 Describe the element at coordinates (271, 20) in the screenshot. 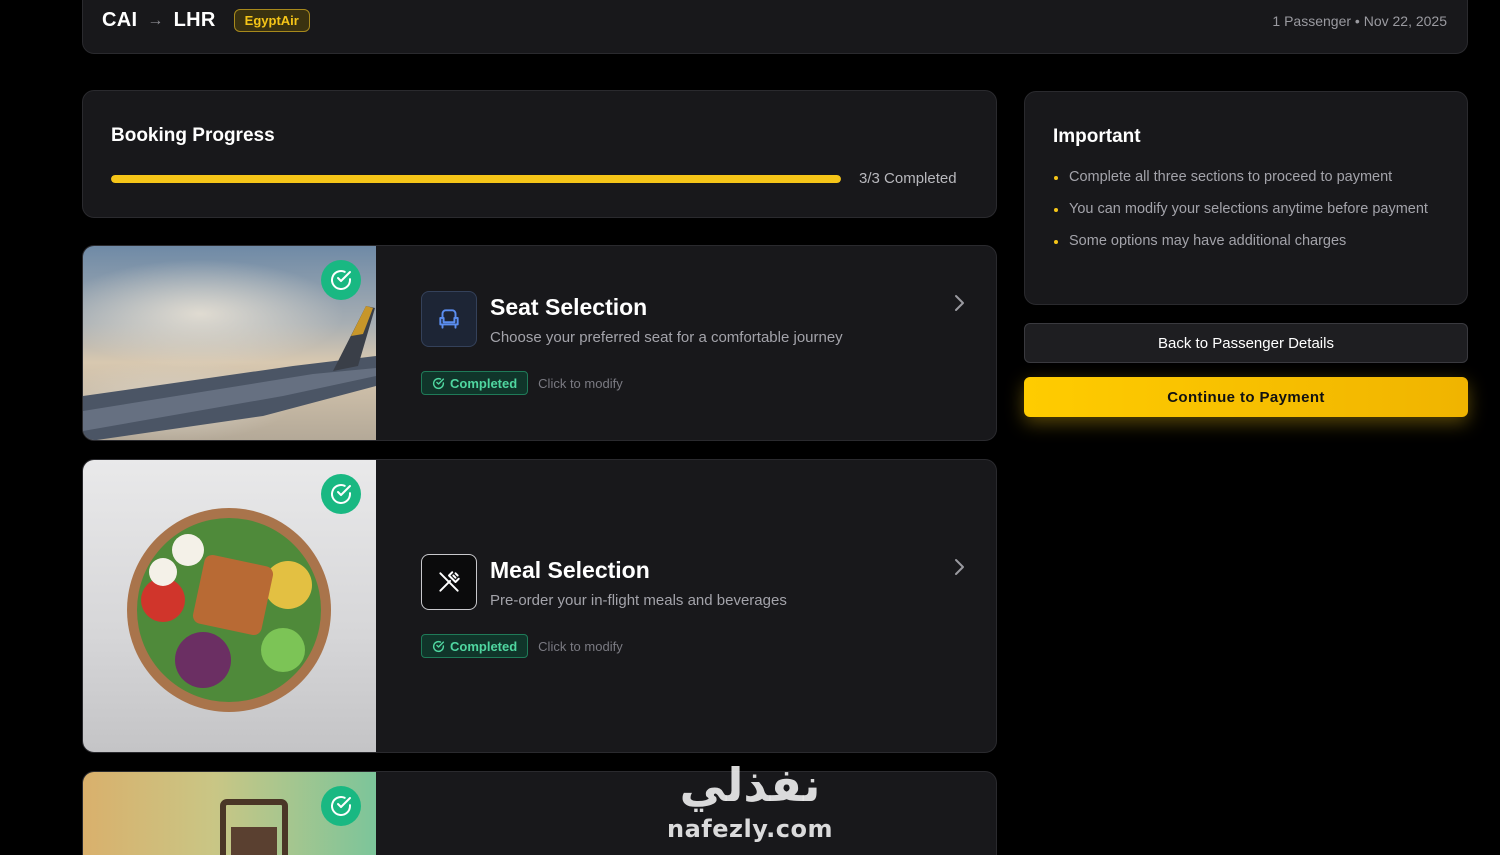

I see `airline-badge: EgyptAir` at that location.